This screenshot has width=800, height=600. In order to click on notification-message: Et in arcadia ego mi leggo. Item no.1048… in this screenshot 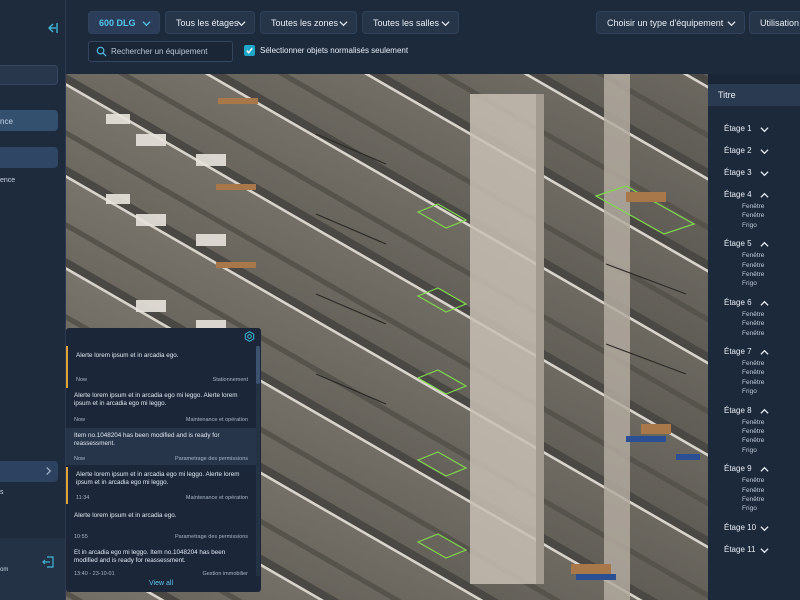, I will do `click(150, 556)`.